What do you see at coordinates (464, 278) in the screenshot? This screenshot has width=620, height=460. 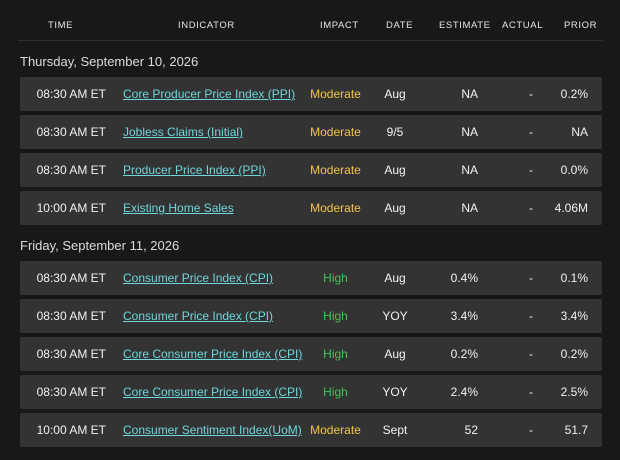 I see `estimate-value: 0.4%` at bounding box center [464, 278].